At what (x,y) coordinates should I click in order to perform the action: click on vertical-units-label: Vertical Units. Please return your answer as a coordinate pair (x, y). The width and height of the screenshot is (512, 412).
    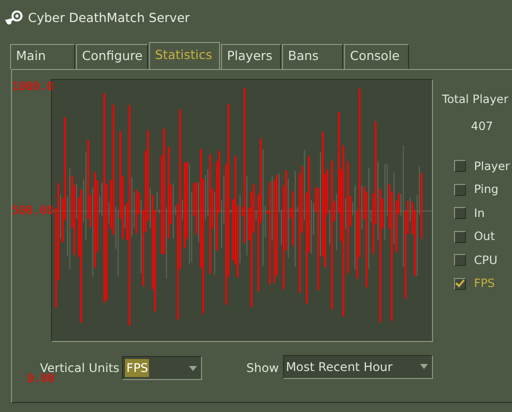
    Looking at the image, I should click on (80, 367).